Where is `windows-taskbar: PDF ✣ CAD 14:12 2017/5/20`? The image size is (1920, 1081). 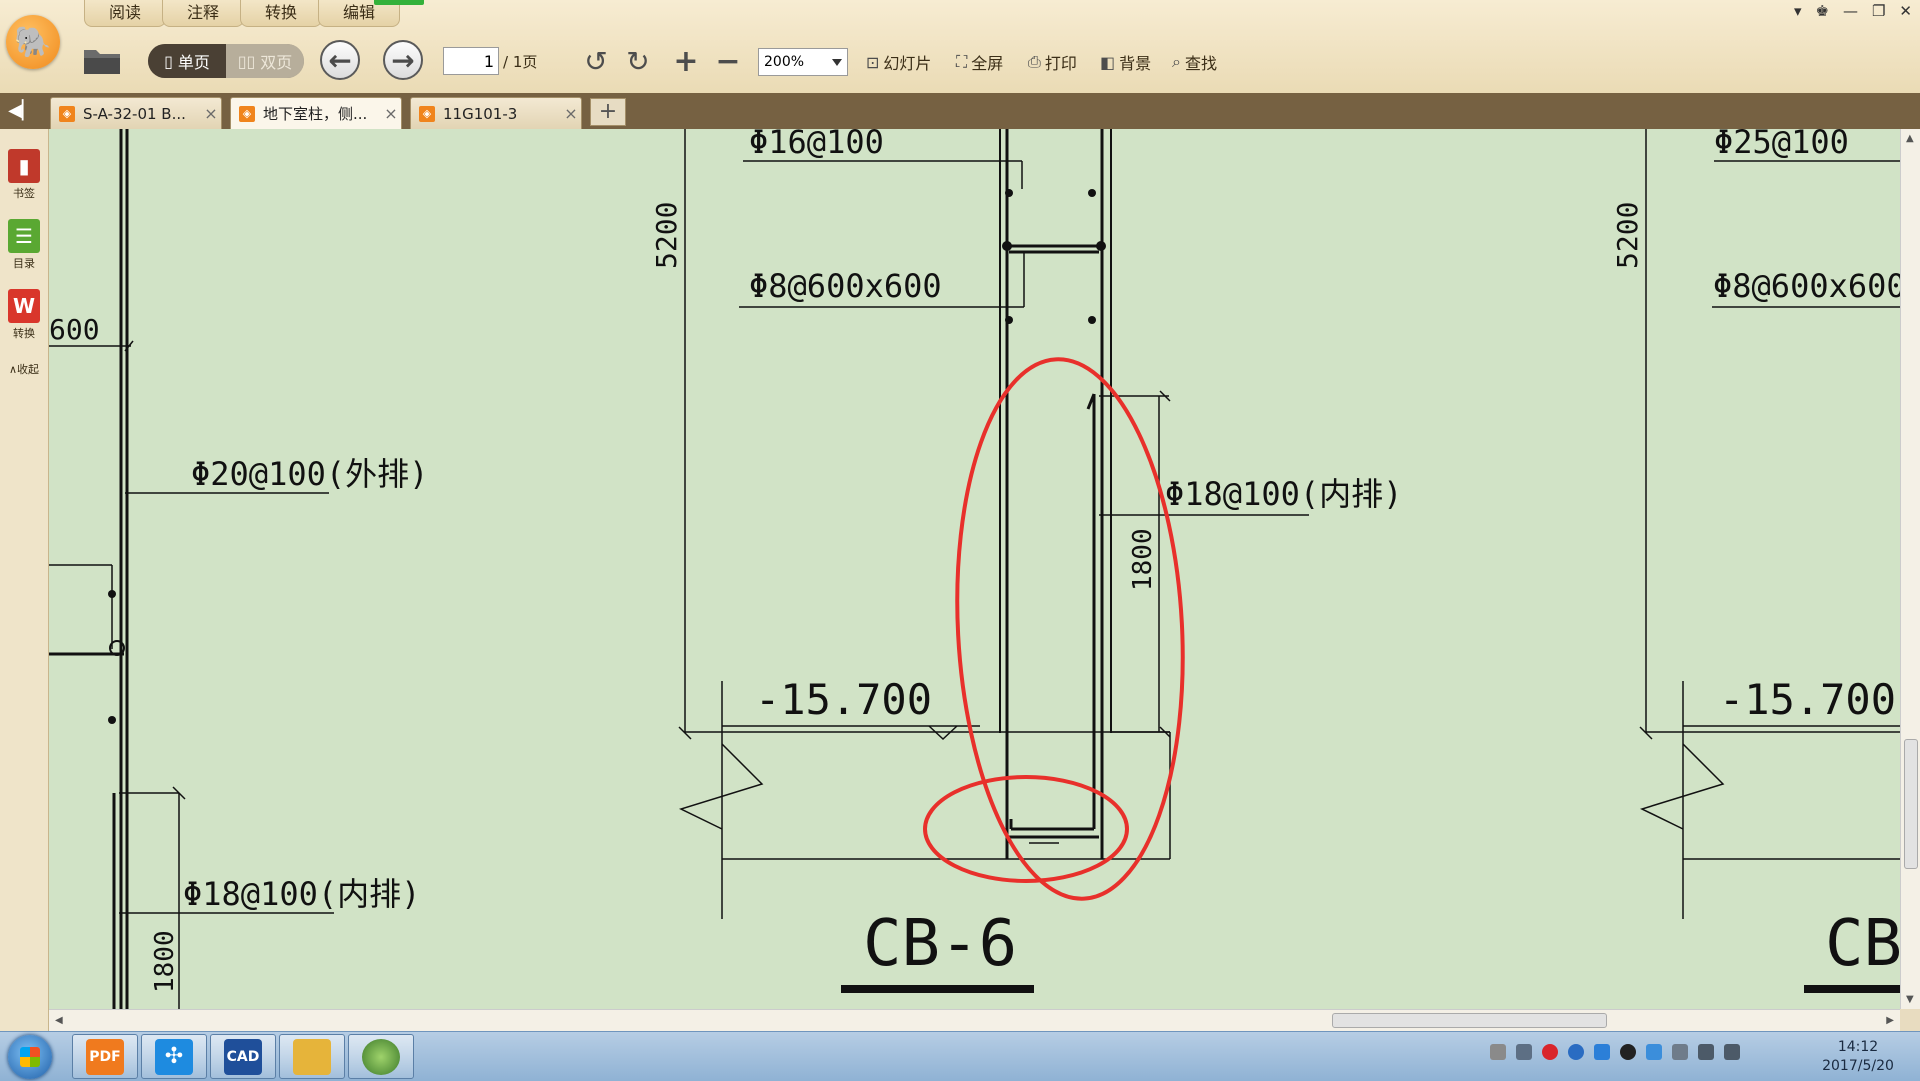
windows-taskbar: PDF ✣ CAD 14:12 2017/5/20 is located at coordinates (960, 1056).